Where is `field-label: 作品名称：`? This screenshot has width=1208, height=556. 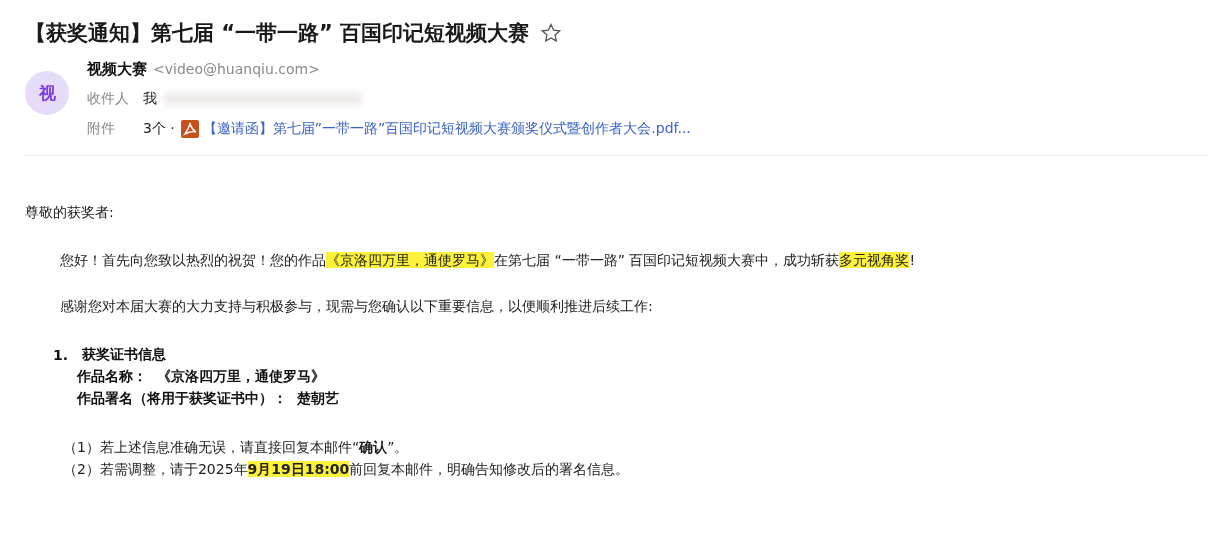
field-label: 作品名称： is located at coordinates (112, 377).